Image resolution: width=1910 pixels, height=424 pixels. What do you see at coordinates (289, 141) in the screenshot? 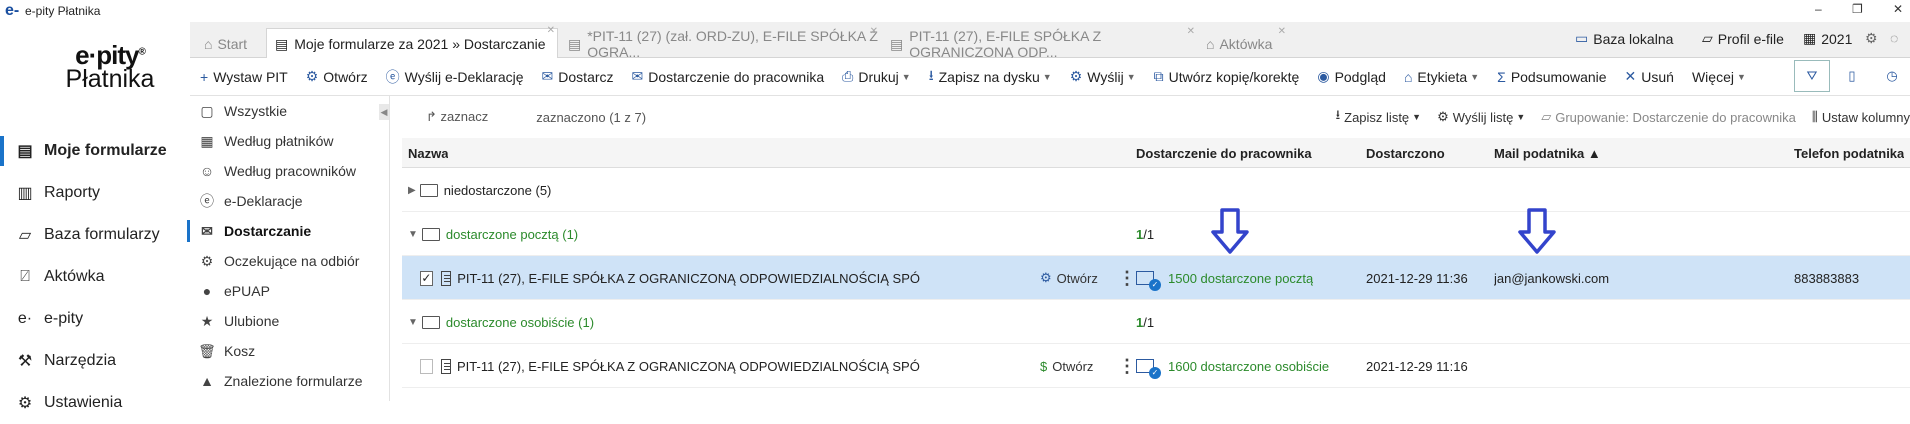
I see `subnav-item-według-płatników: ▦ Według płatników` at bounding box center [289, 141].